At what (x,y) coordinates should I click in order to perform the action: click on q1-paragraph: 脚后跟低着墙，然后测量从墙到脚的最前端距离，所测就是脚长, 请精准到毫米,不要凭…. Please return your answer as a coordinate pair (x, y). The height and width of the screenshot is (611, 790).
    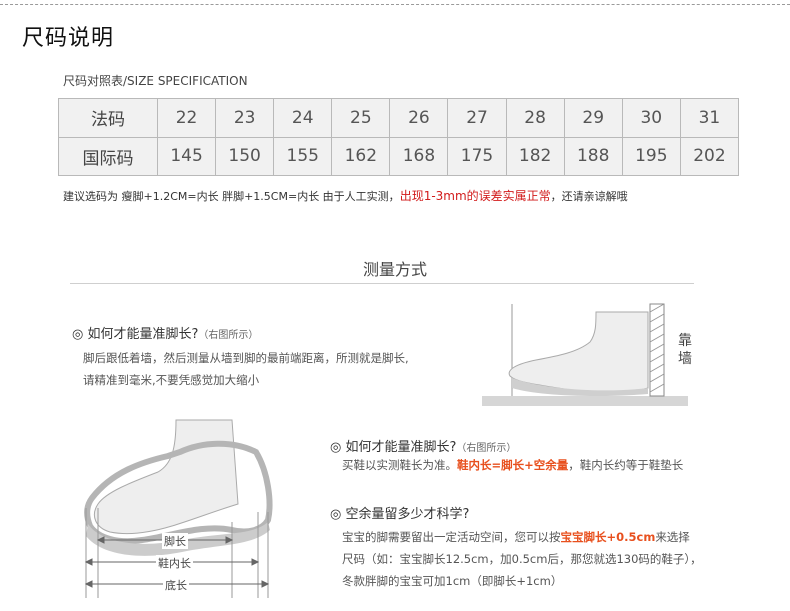
    Looking at the image, I should click on (246, 369).